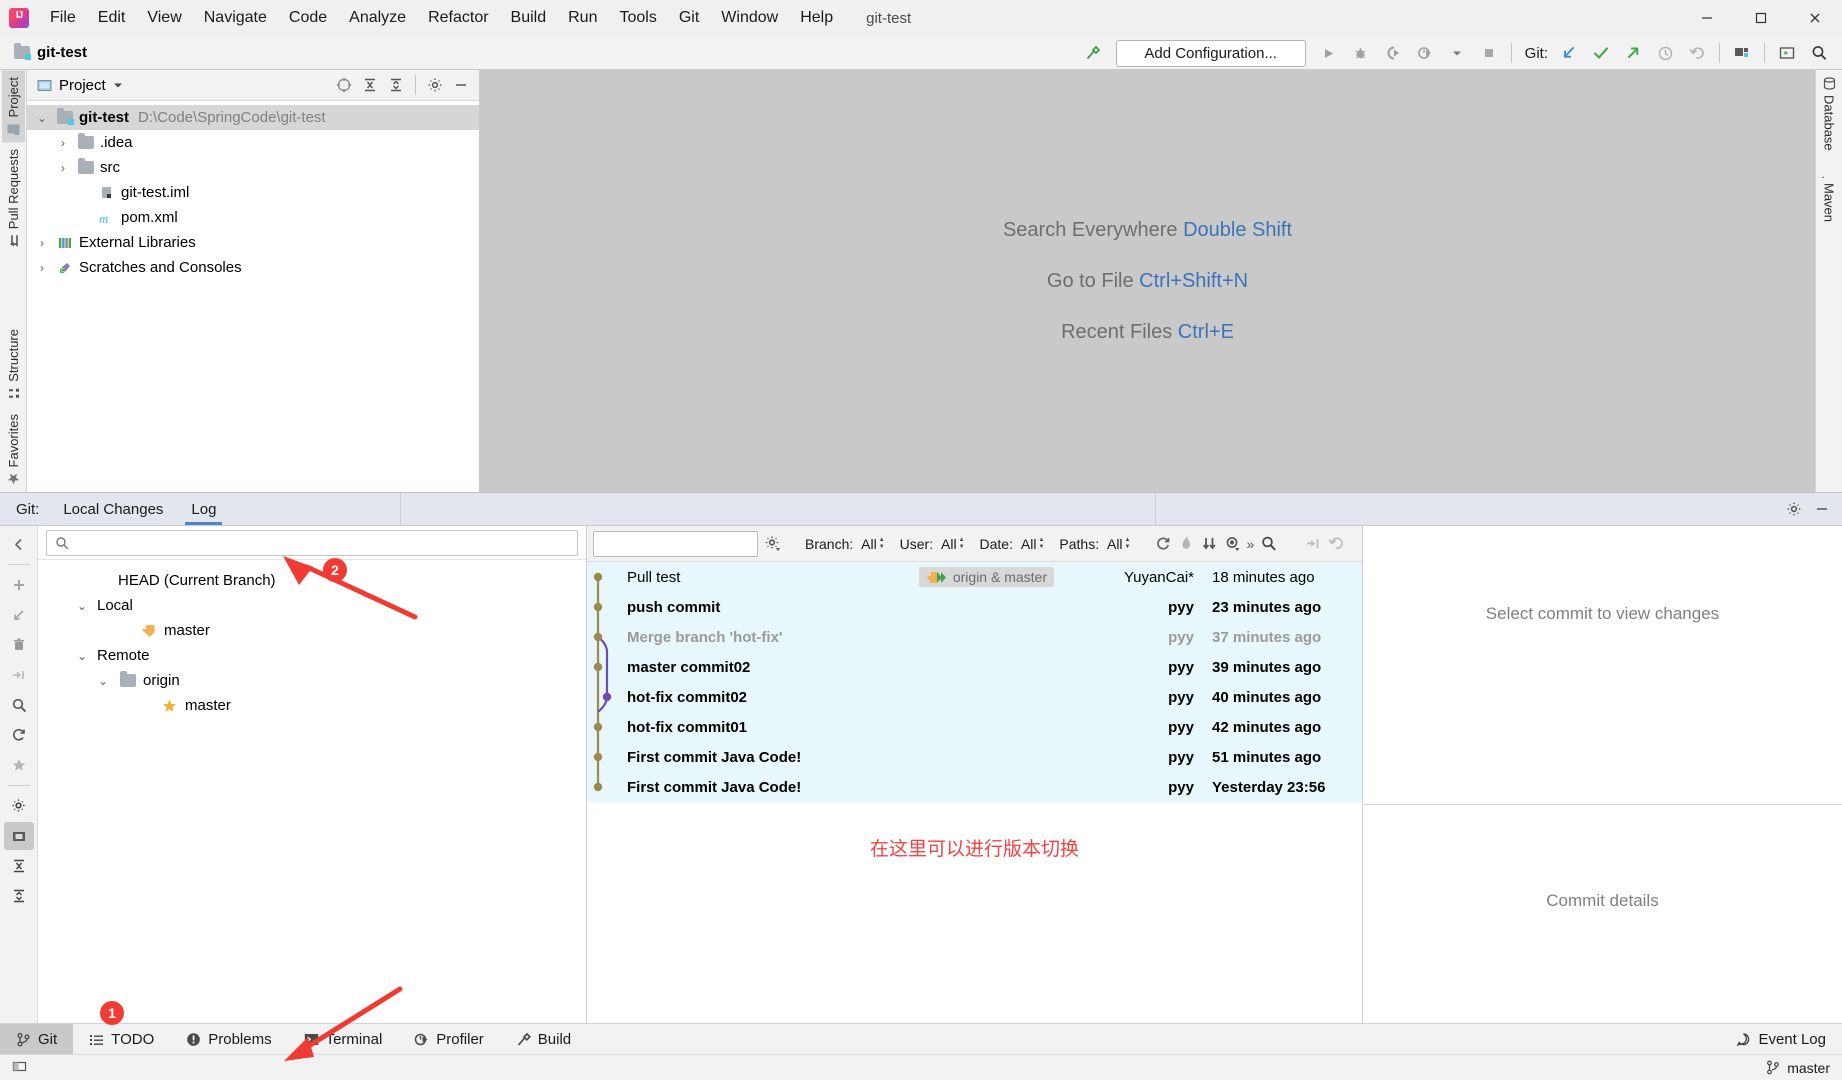  I want to click on git-history-clock-icon, so click(1665, 53).